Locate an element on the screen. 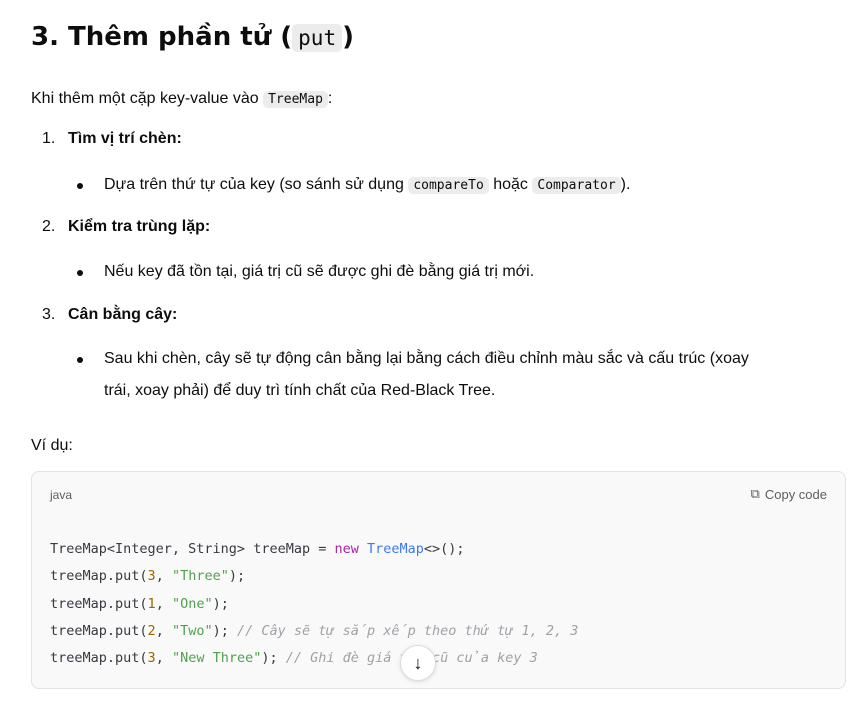  example-label: Ví dụ: is located at coordinates (52, 445).